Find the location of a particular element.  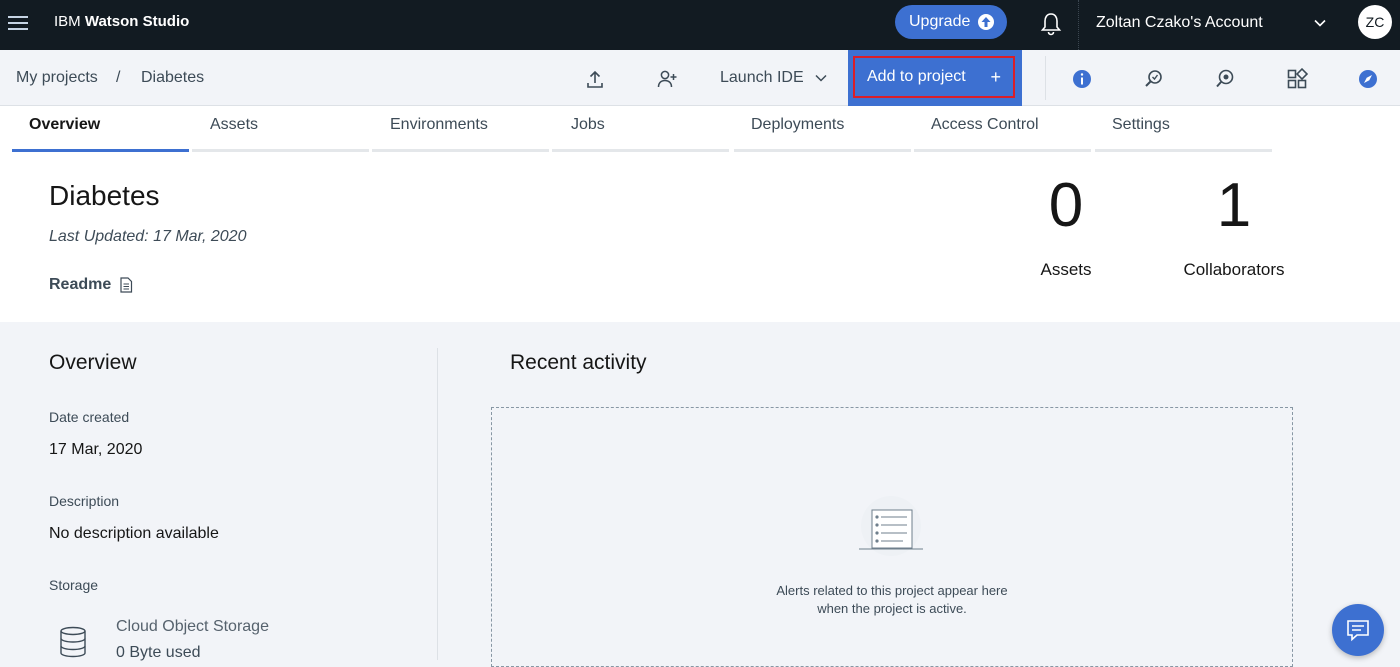

tab-settings: Settings is located at coordinates (1141, 129).